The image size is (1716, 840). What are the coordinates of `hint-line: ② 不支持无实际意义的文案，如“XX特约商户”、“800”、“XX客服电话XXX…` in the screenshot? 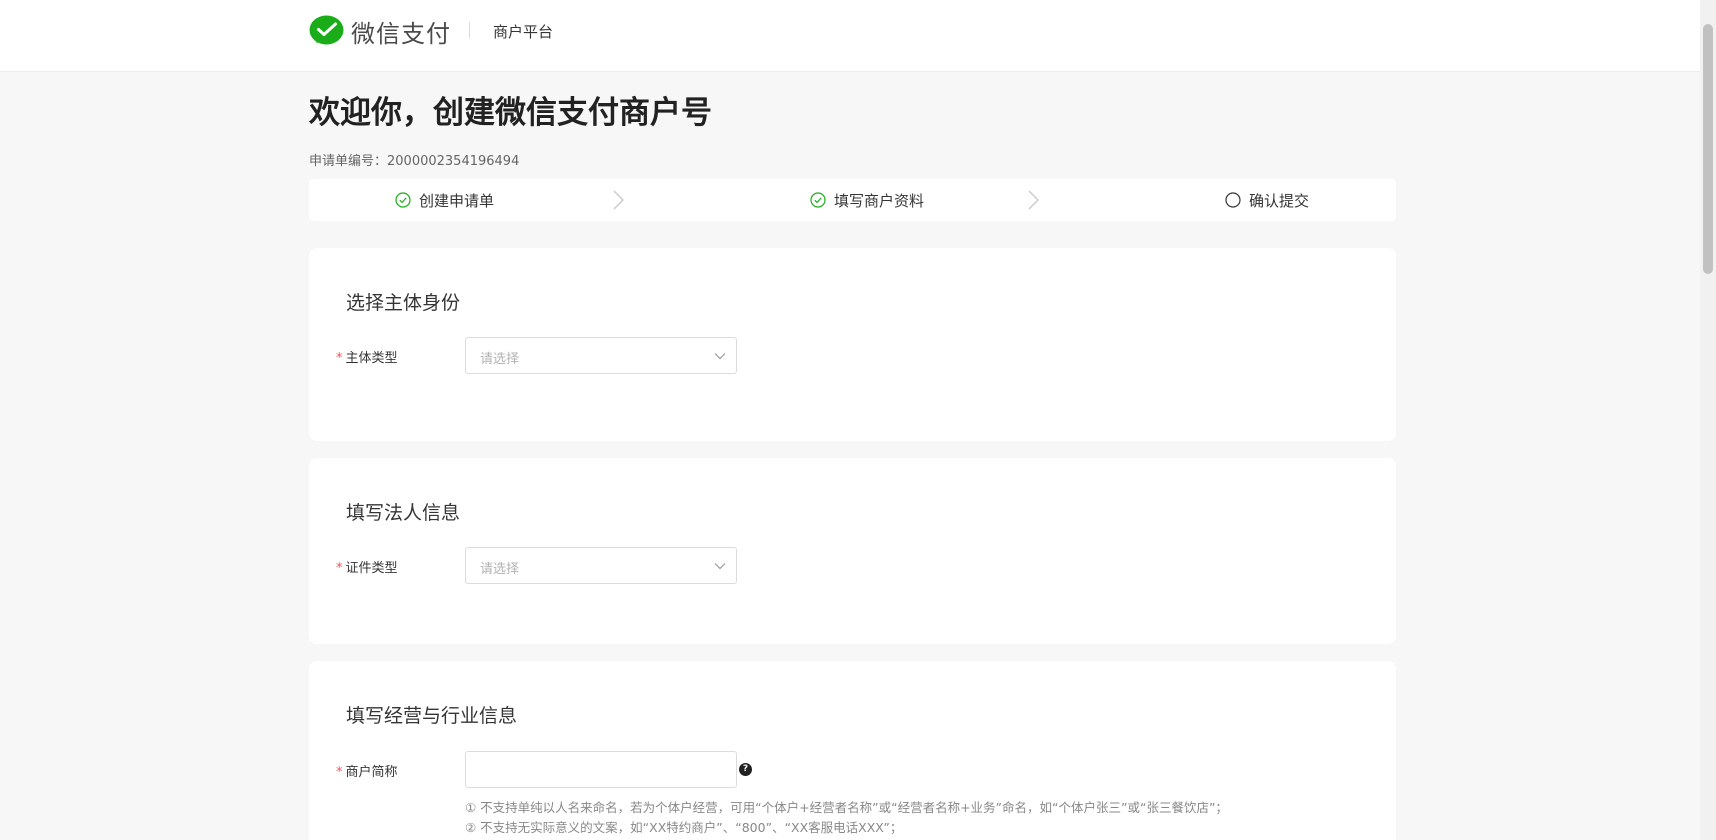 It's located at (684, 827).